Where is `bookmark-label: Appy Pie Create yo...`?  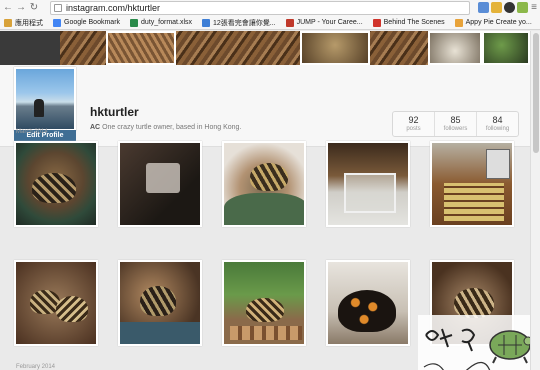
bookmark-label: Appy Pie Create yo... is located at coordinates (498, 22).